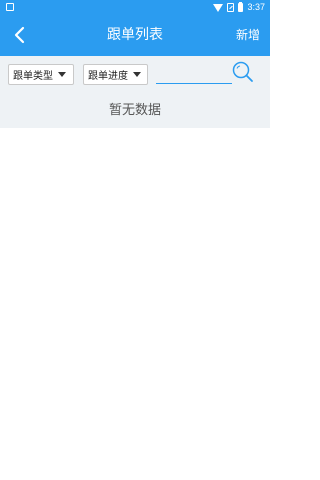 The height and width of the screenshot is (480, 320). What do you see at coordinates (33, 76) in the screenshot?
I see `type-dropdown-label: 跟单类型` at bounding box center [33, 76].